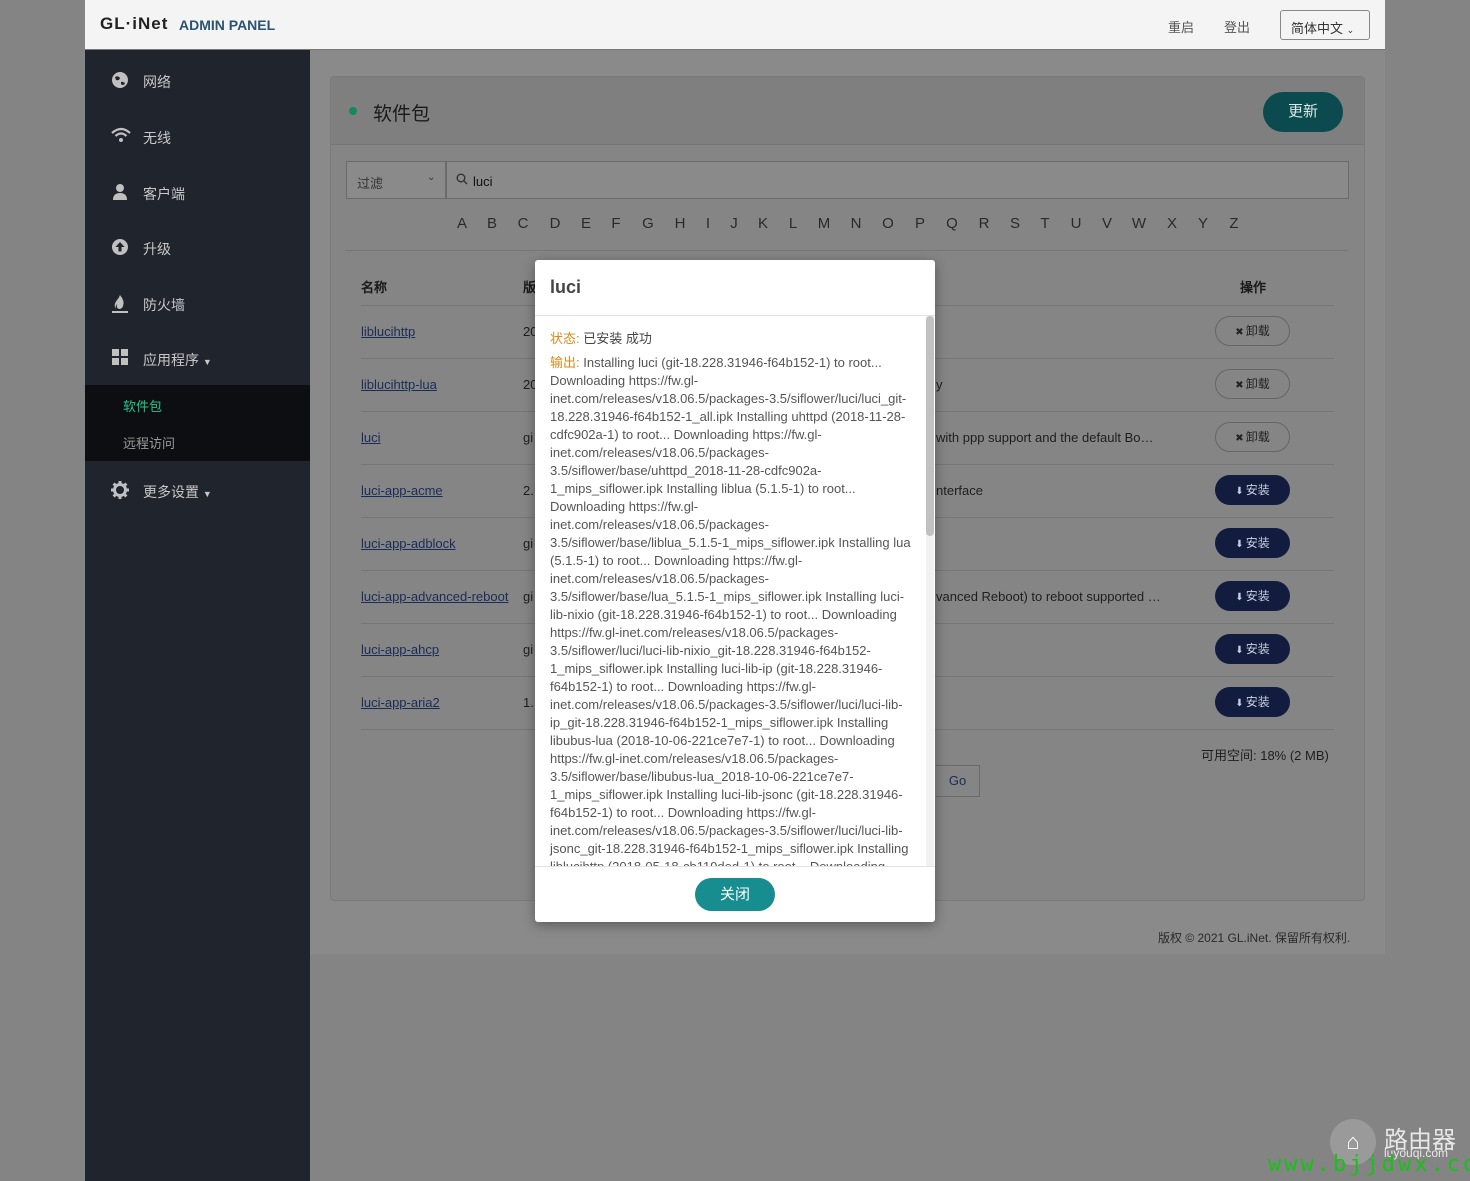 The image size is (1470, 1181). What do you see at coordinates (939, 384) in the screenshot?
I see `package-description: y` at bounding box center [939, 384].